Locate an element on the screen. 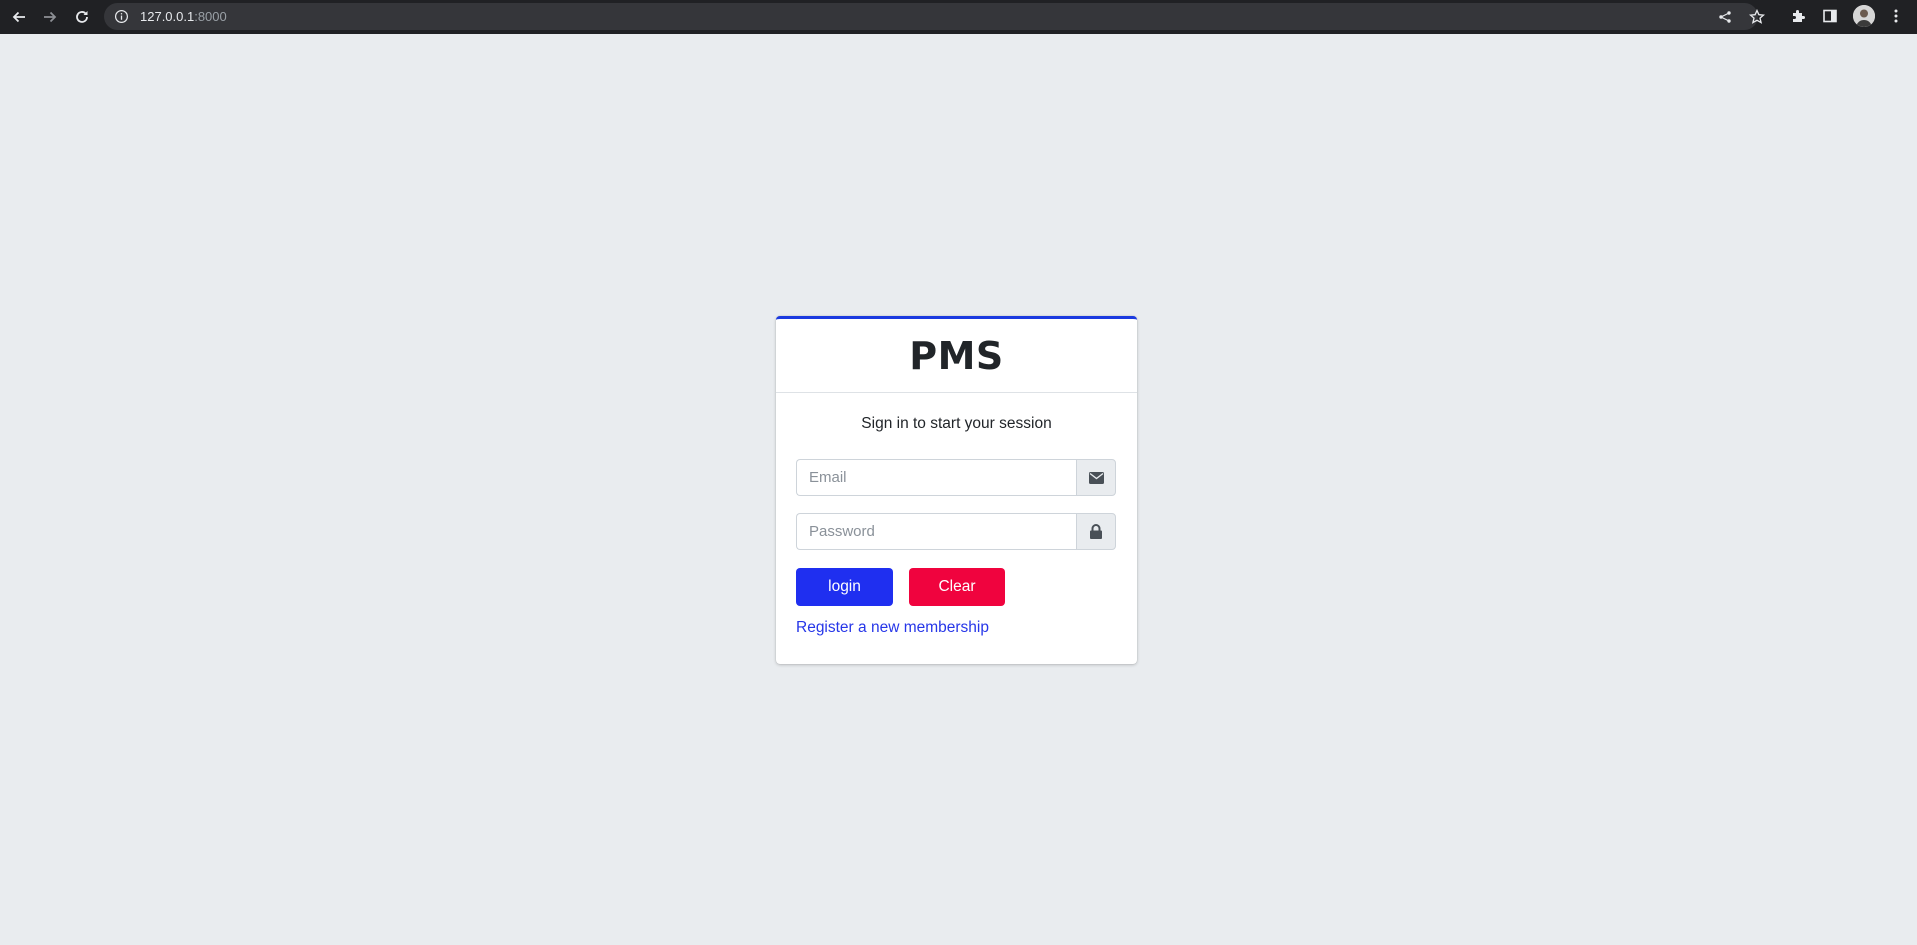 This screenshot has height=945, width=1917. password-addon is located at coordinates (1096, 531).